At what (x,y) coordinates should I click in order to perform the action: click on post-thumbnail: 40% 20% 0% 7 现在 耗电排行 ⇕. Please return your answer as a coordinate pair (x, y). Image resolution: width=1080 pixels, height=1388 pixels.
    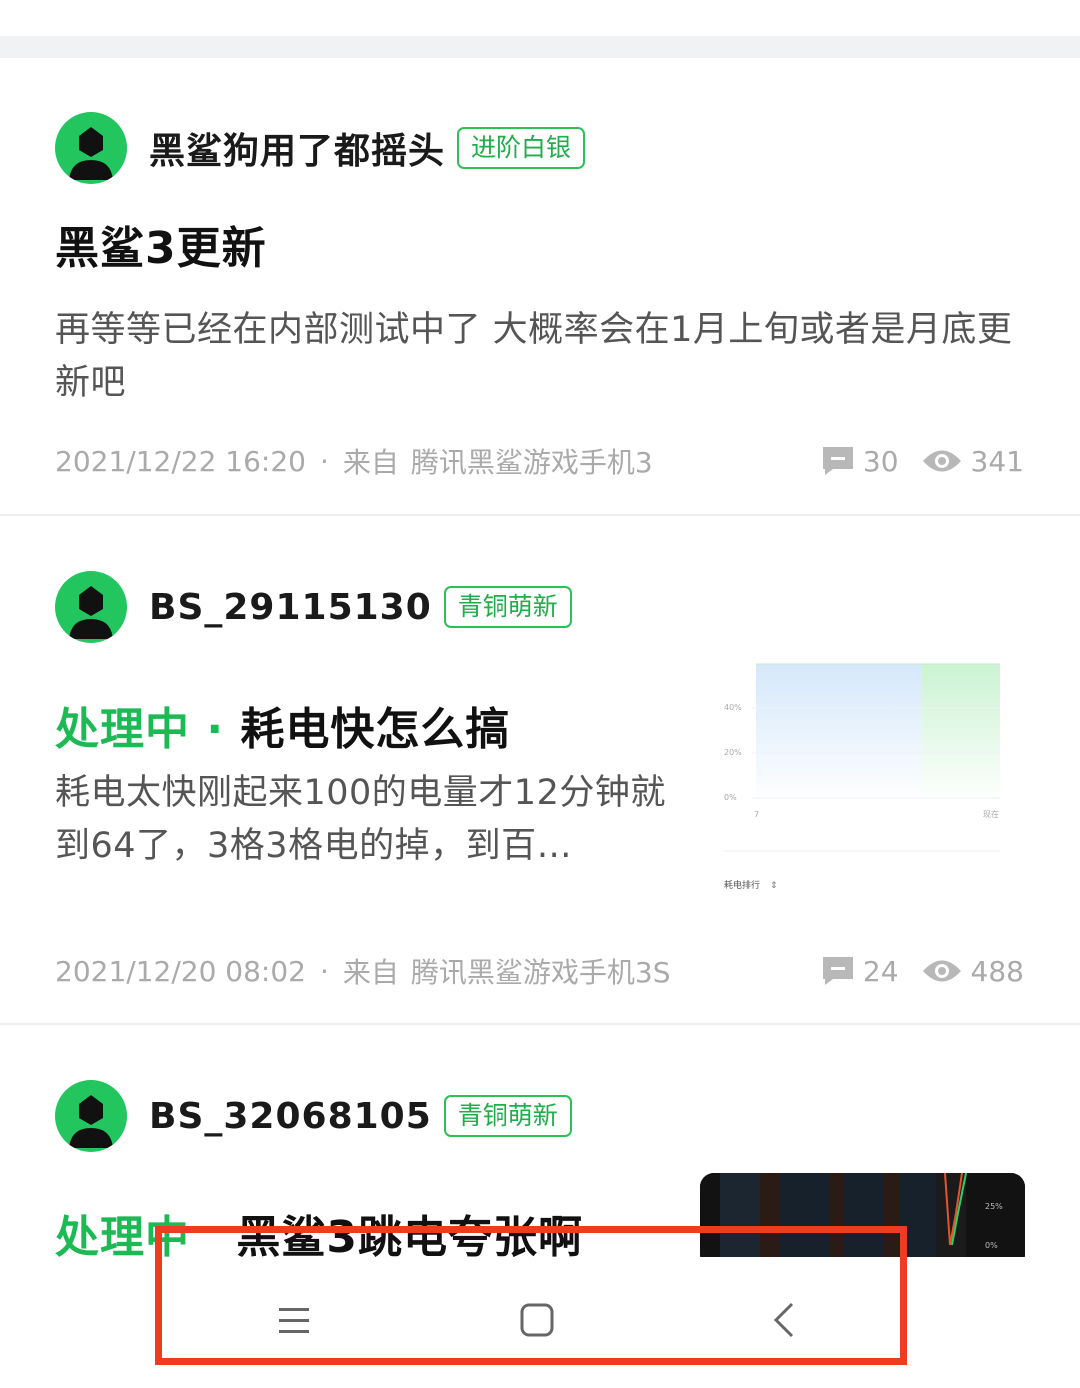
    Looking at the image, I should click on (862, 787).